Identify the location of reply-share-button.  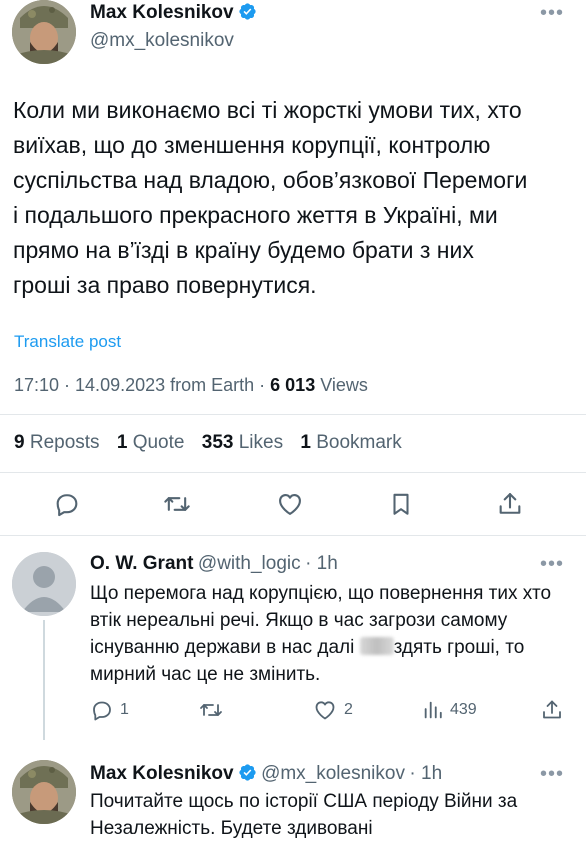
(552, 712).